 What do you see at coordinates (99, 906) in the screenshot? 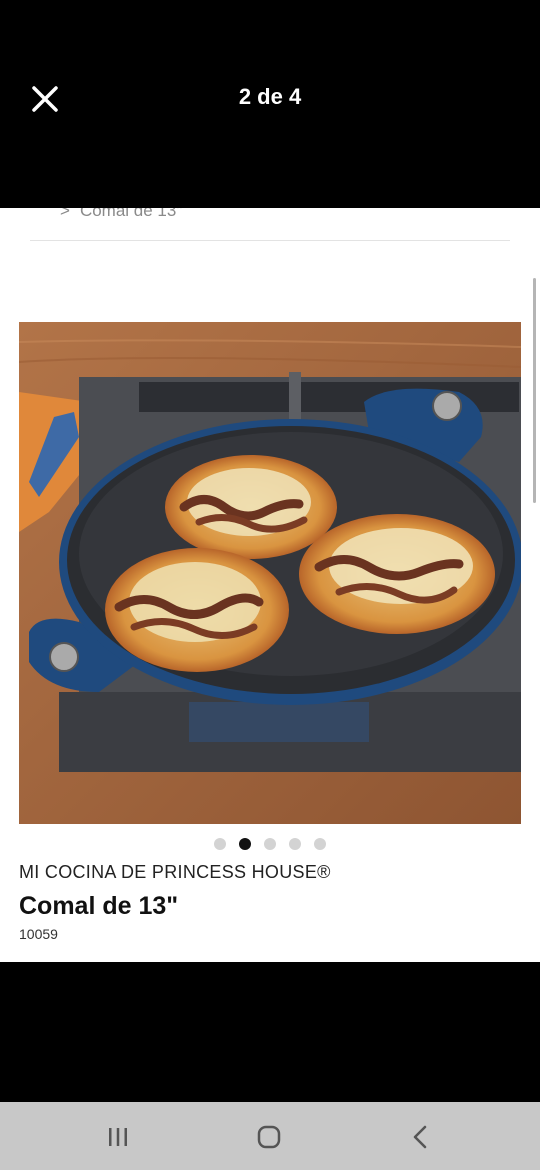
I see `product-title: Comal de 13"` at bounding box center [99, 906].